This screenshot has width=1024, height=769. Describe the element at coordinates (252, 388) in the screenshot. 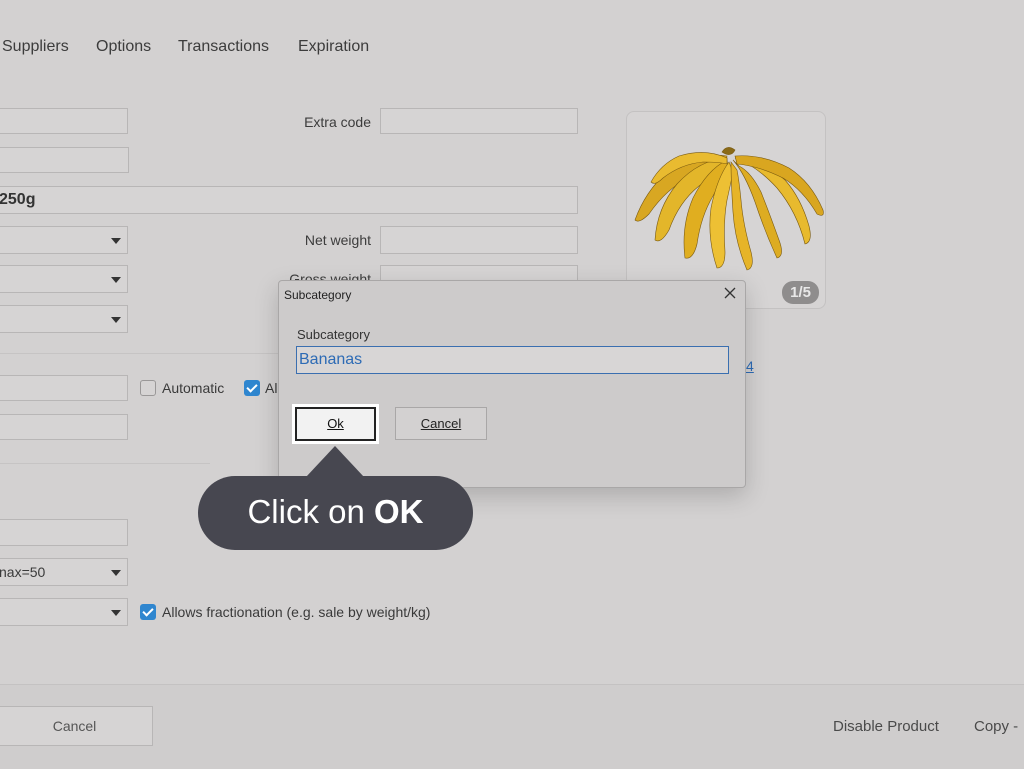

I see `allow-checkbox` at that location.